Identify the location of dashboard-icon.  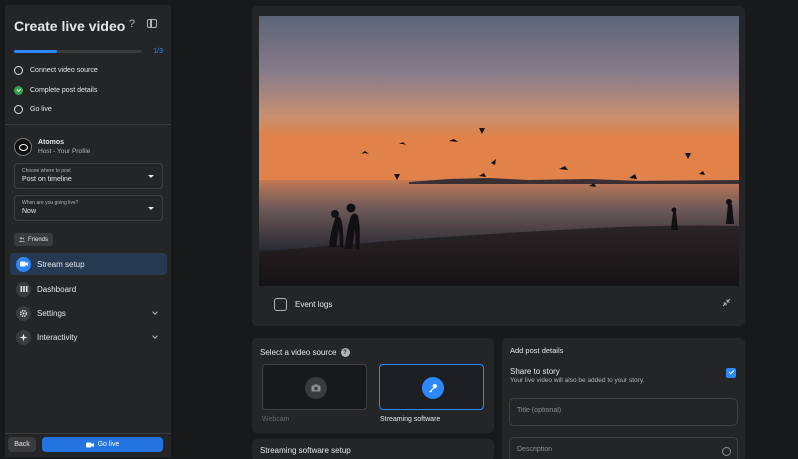
(23, 289).